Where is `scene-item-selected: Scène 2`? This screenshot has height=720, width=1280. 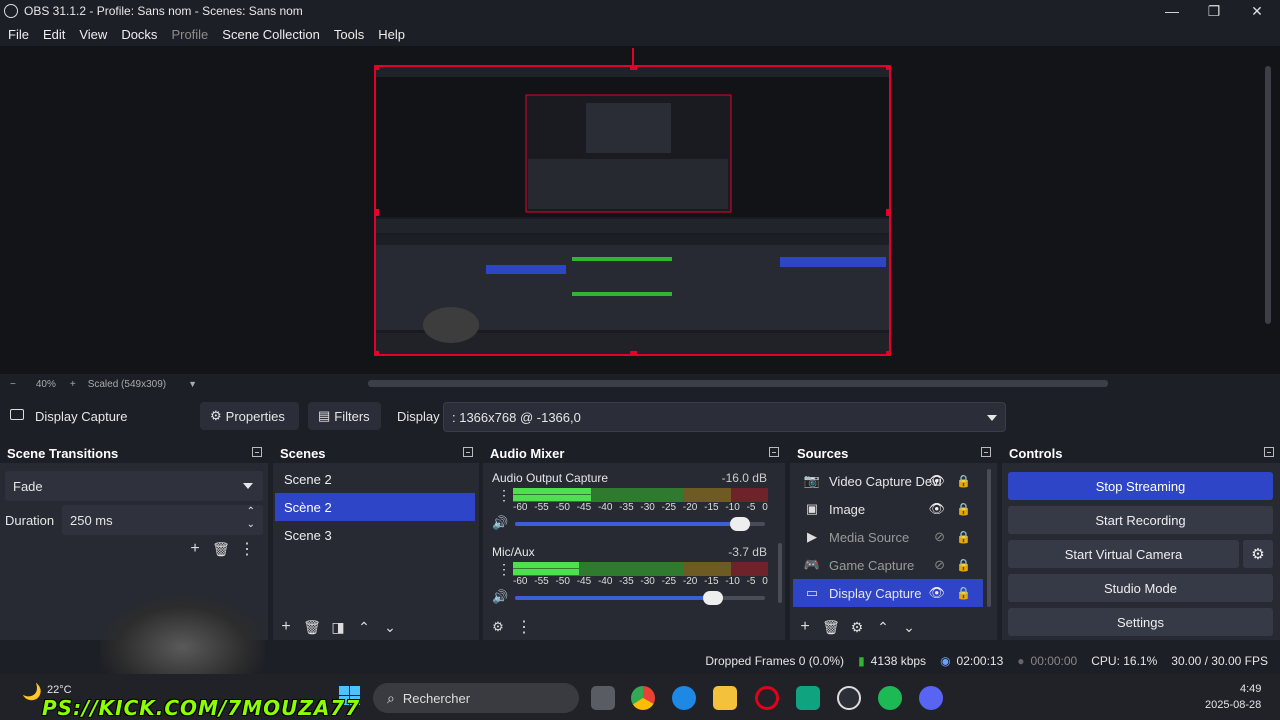
scene-item-selected: Scène 2 is located at coordinates (375, 507).